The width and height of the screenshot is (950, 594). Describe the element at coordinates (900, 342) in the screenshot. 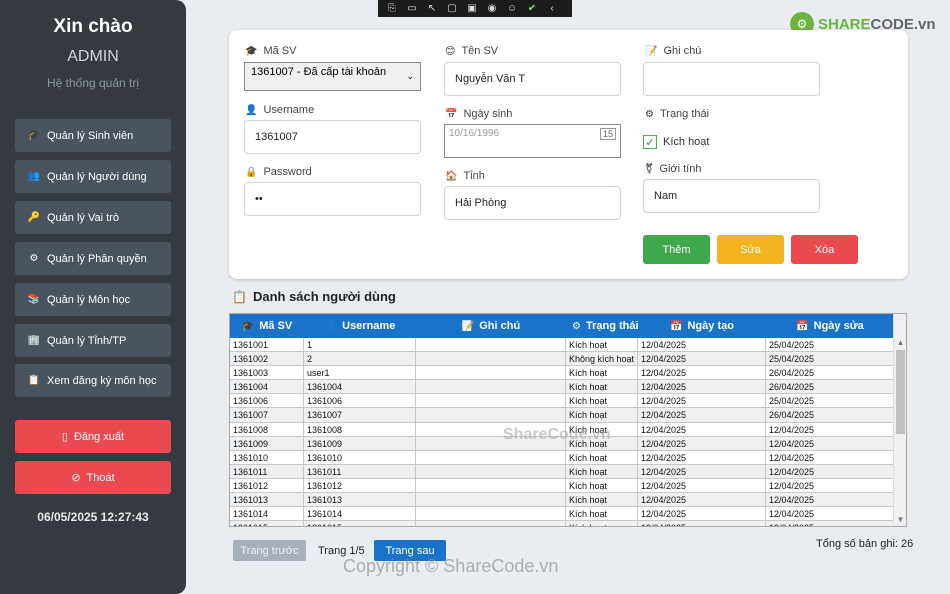

I see `chevron-up-icon: ▲` at that location.